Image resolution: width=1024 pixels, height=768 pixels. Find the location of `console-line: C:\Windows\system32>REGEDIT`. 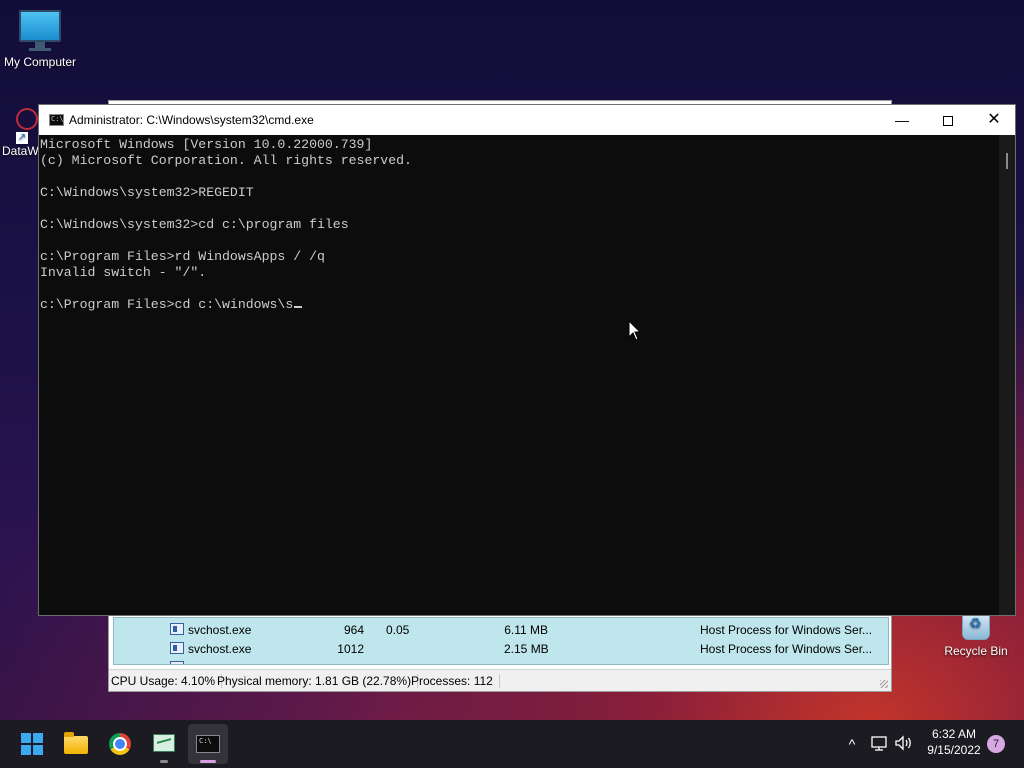

console-line: C:\Windows\system32>REGEDIT is located at coordinates (147, 192).